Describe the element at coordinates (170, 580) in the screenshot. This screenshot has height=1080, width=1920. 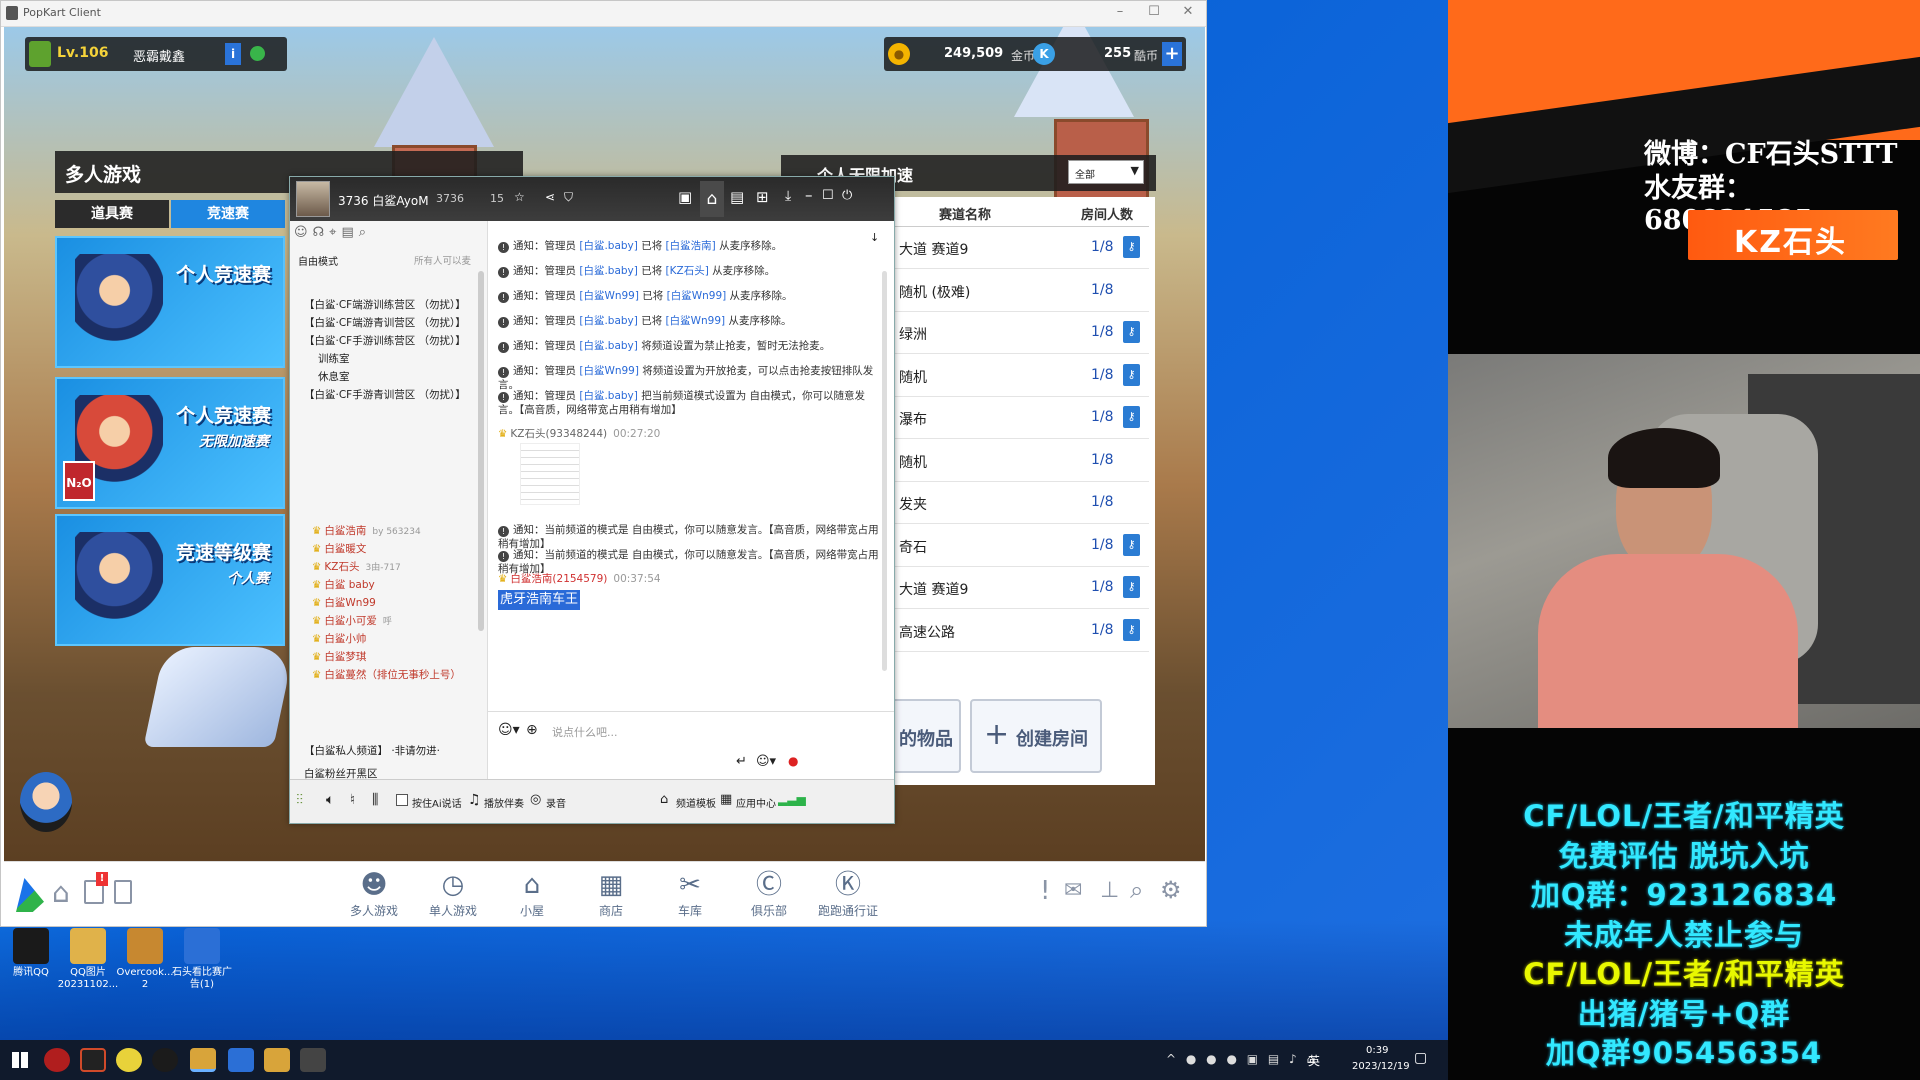
I see `mode-card-ranked: 竞速等级赛 个人赛` at that location.